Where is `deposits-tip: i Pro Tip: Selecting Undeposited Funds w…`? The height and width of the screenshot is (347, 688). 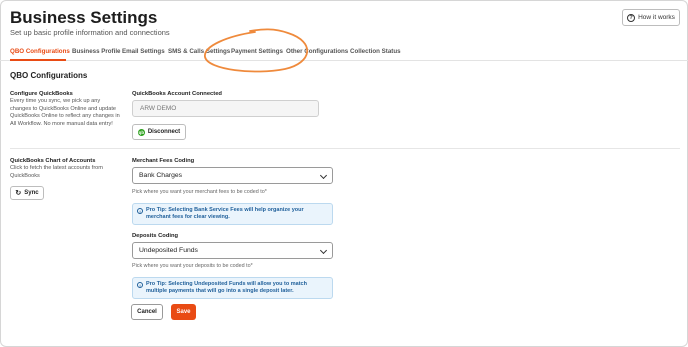 deposits-tip: i Pro Tip: Selecting Undeposited Funds w… is located at coordinates (232, 288).